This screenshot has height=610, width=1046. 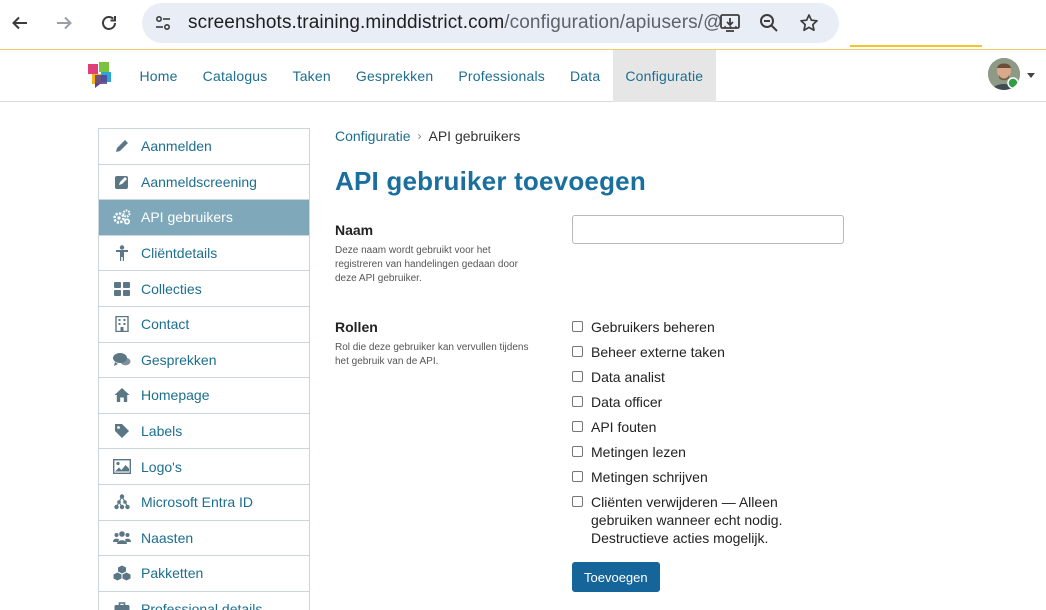 I want to click on breadcrumb: Configuratie › API gebruikers, so click(x=427, y=136).